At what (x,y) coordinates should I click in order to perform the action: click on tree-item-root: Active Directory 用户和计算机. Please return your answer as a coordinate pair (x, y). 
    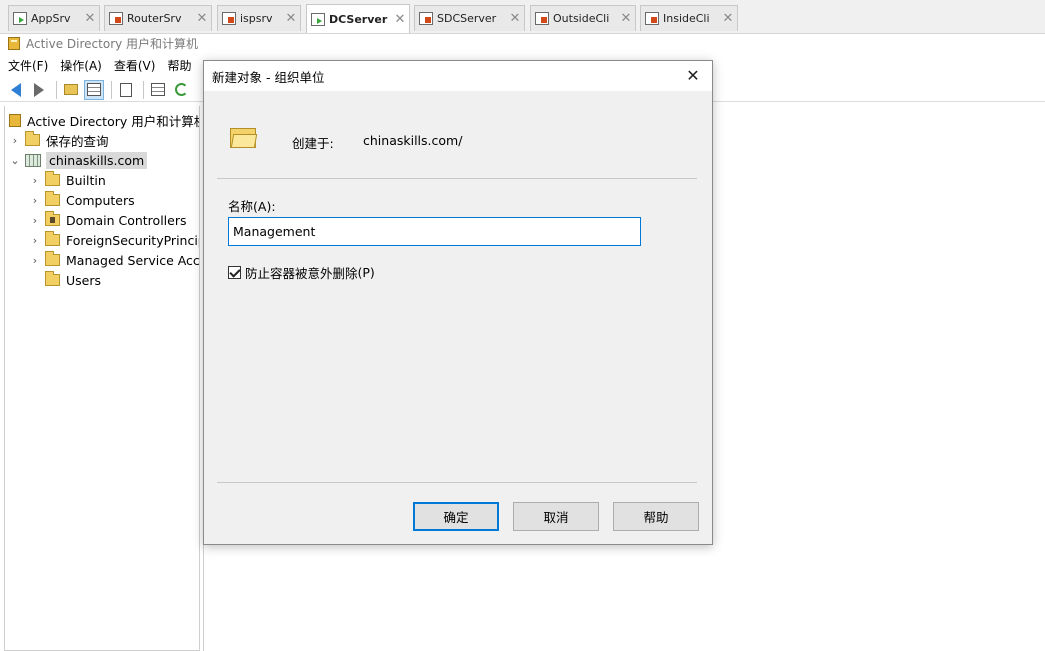
    Looking at the image, I should click on (104, 120).